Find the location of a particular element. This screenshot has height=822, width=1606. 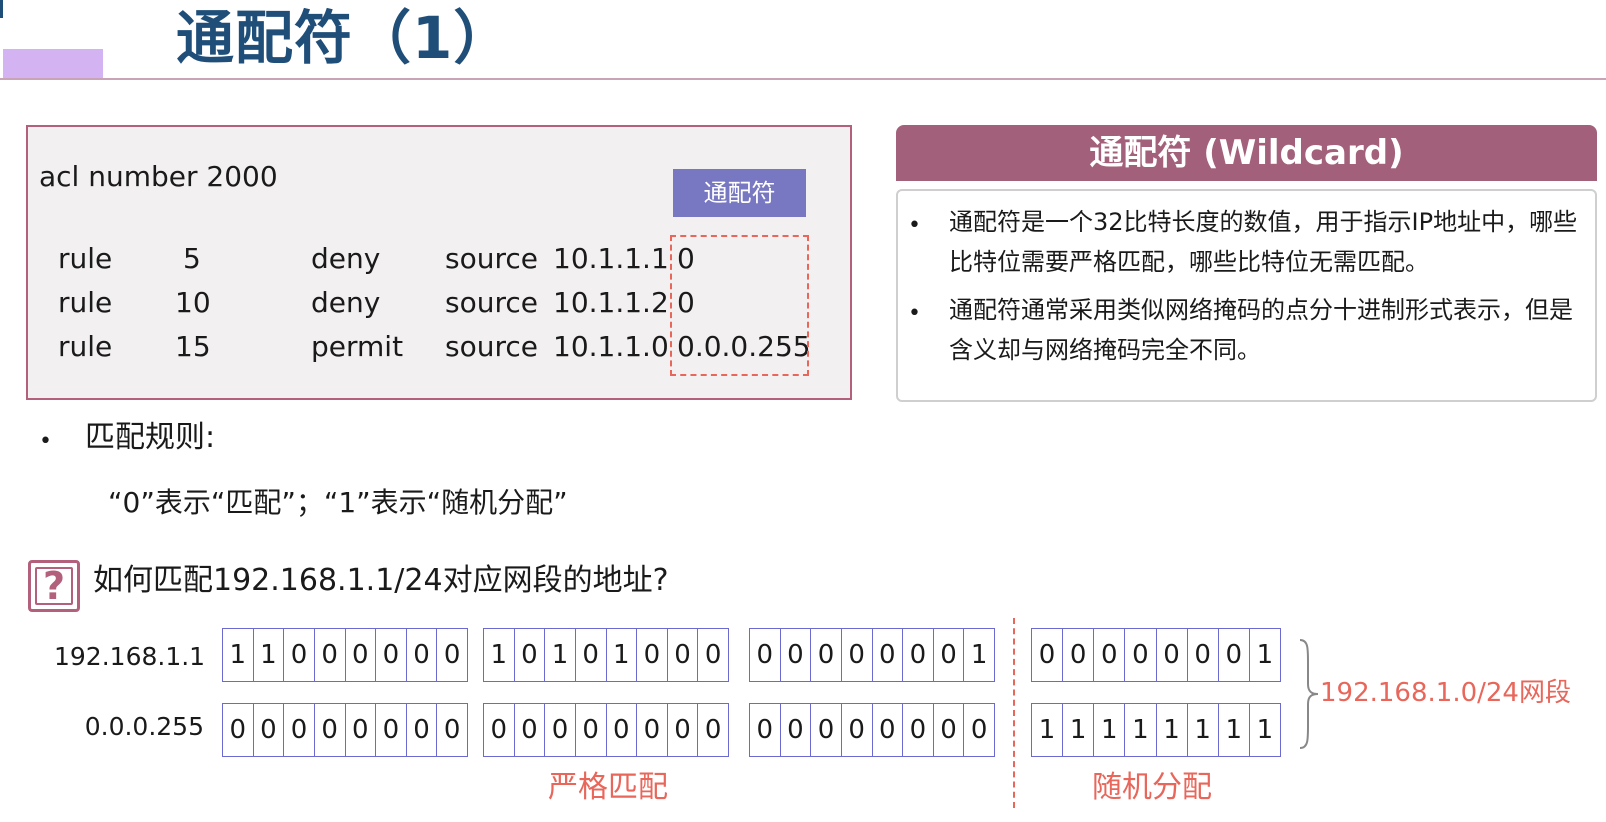

header-tick is located at coordinates (1, 9).